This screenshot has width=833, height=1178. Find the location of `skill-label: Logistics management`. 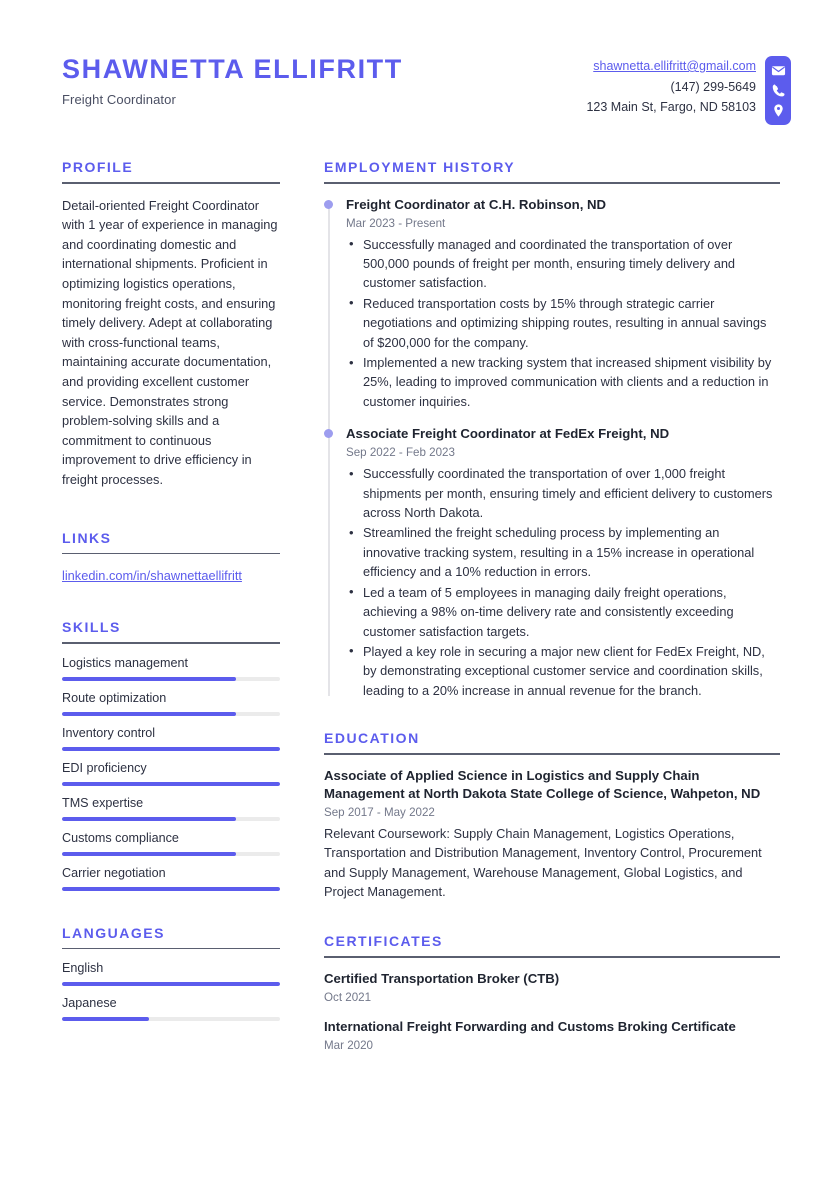

skill-label: Logistics management is located at coordinates (125, 662).